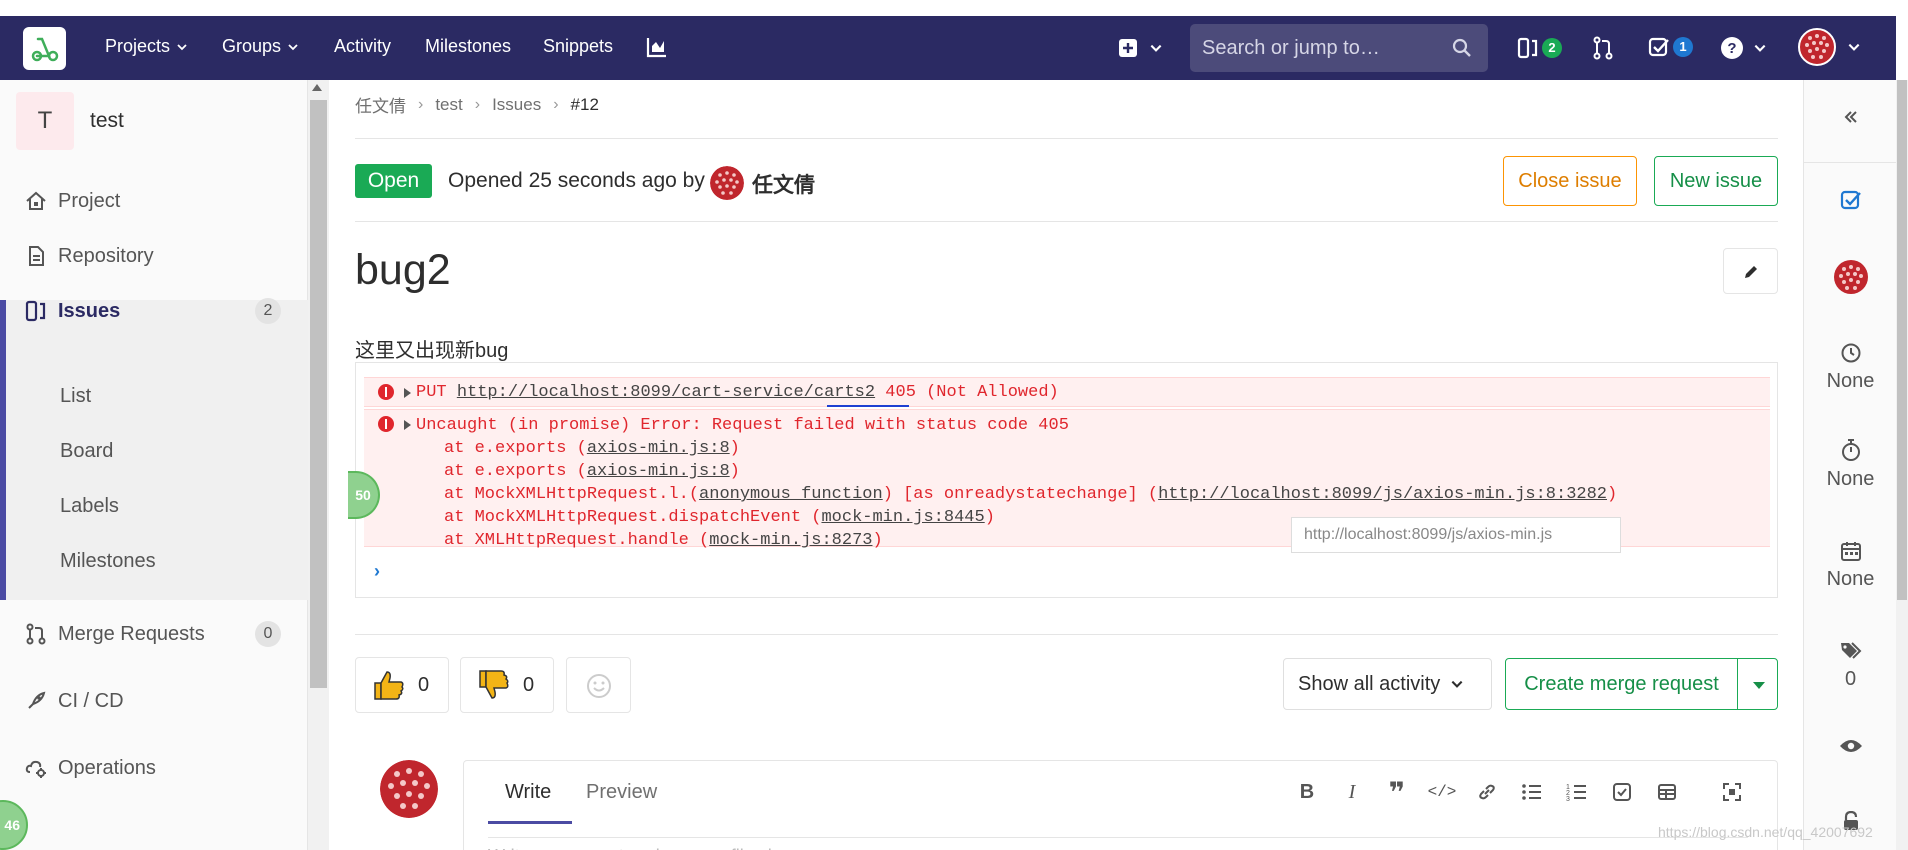 The image size is (1908, 850). I want to click on italic-icon: I, so click(1352, 792).